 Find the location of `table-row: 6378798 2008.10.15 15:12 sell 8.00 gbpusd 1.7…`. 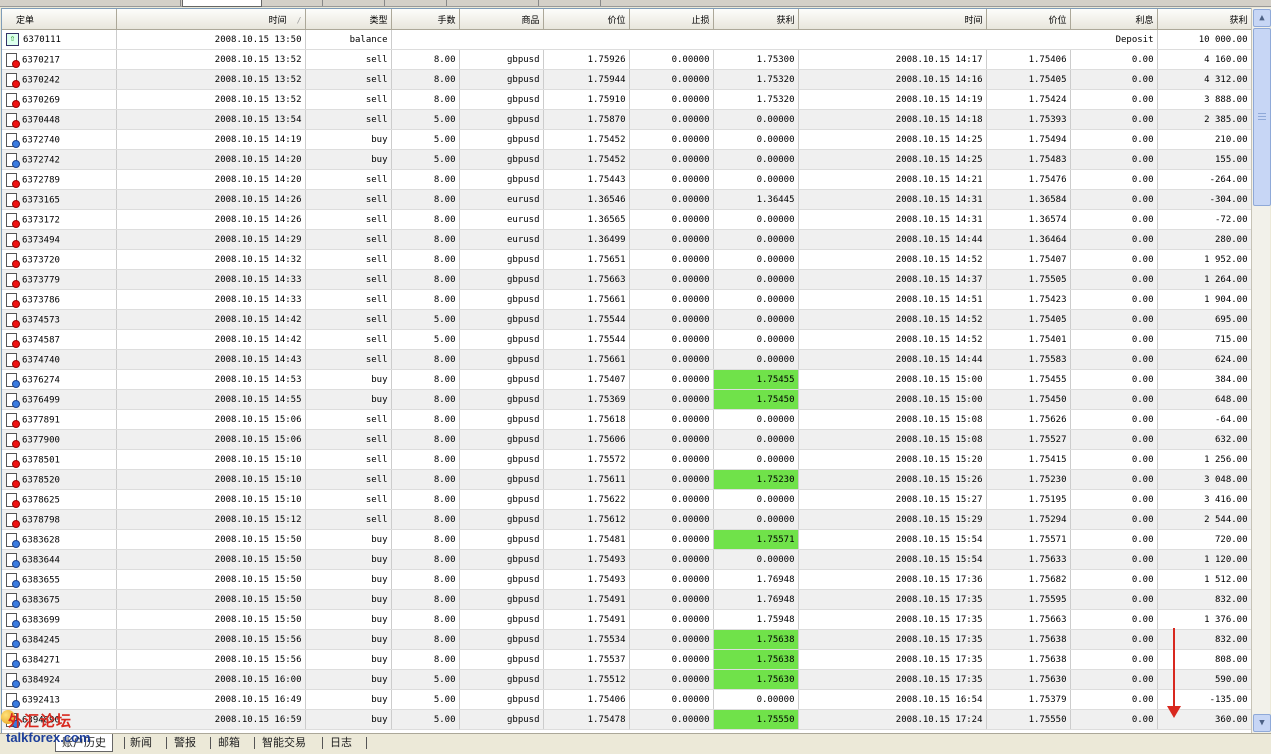

table-row: 6378798 2008.10.15 15:12 sell 8.00 gbpusd 1.7… is located at coordinates (626, 519).